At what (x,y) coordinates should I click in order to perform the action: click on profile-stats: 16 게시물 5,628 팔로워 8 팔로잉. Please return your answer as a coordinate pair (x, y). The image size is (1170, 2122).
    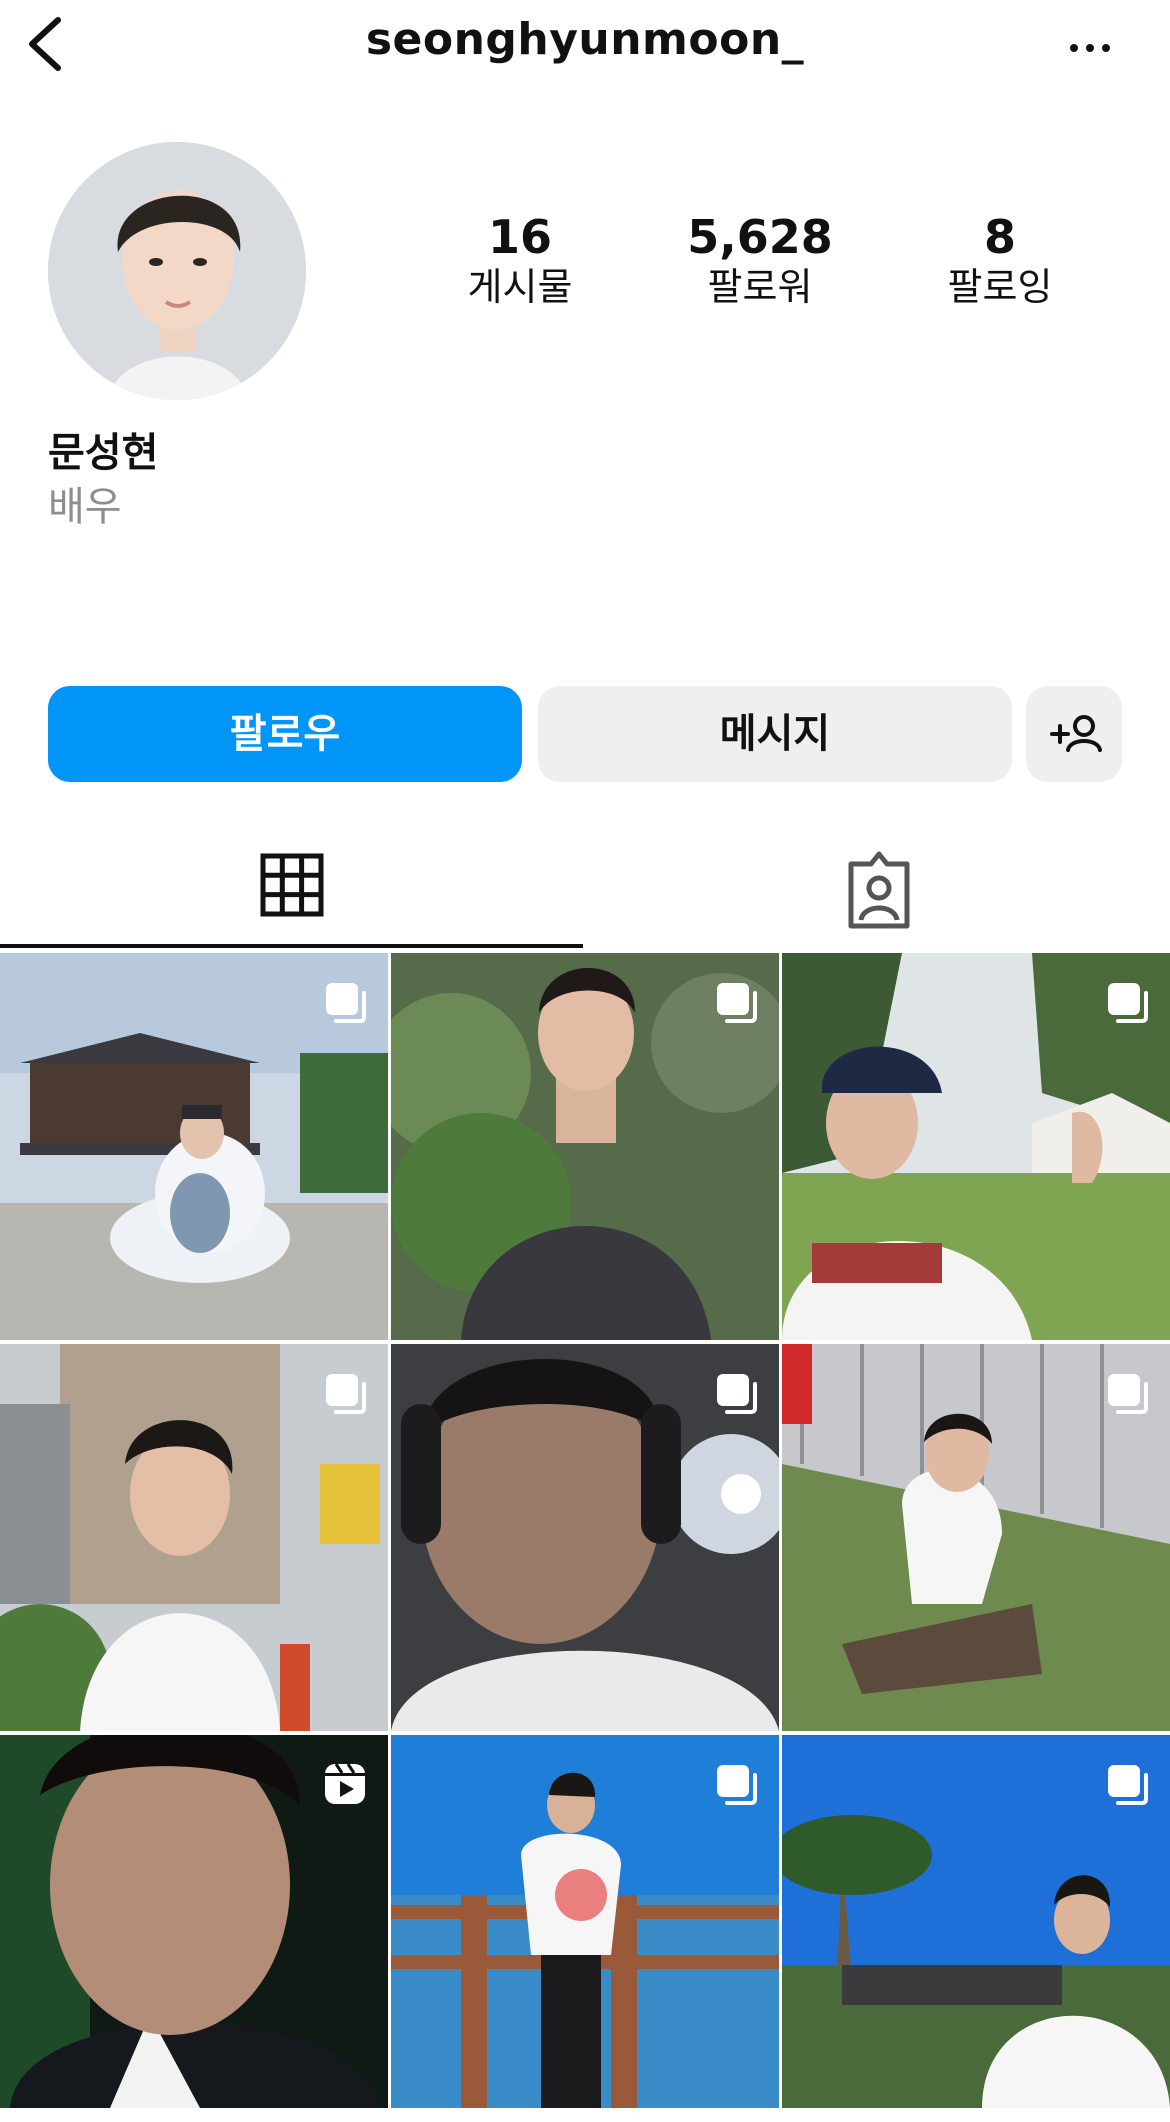
    Looking at the image, I should click on (770, 267).